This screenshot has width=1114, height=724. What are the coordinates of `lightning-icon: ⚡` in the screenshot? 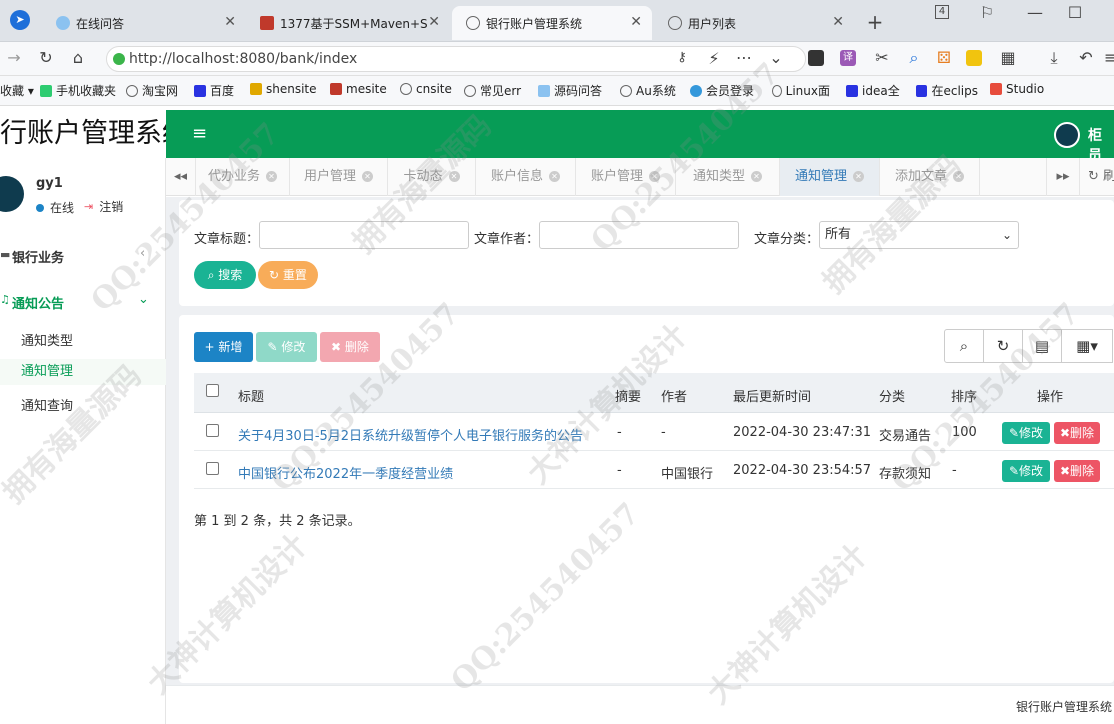 It's located at (714, 58).